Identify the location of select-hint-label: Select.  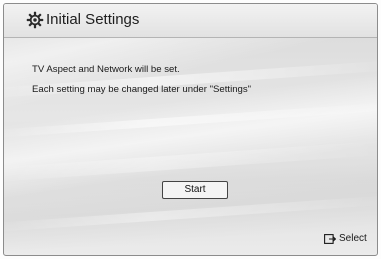
(353, 238).